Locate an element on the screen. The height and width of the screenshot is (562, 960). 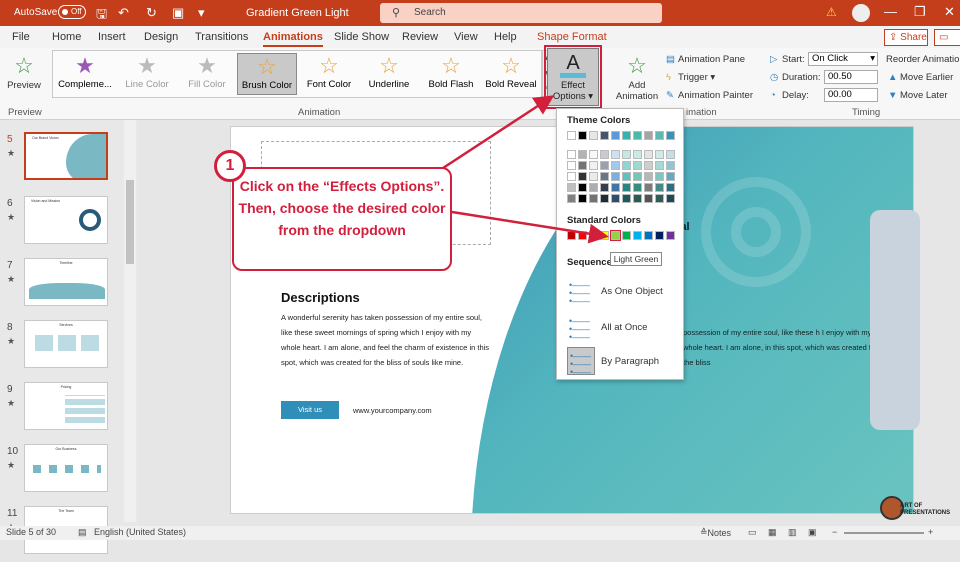
animation-painter-button: ✎ Animation Painter is located at coordinates (709, 95).